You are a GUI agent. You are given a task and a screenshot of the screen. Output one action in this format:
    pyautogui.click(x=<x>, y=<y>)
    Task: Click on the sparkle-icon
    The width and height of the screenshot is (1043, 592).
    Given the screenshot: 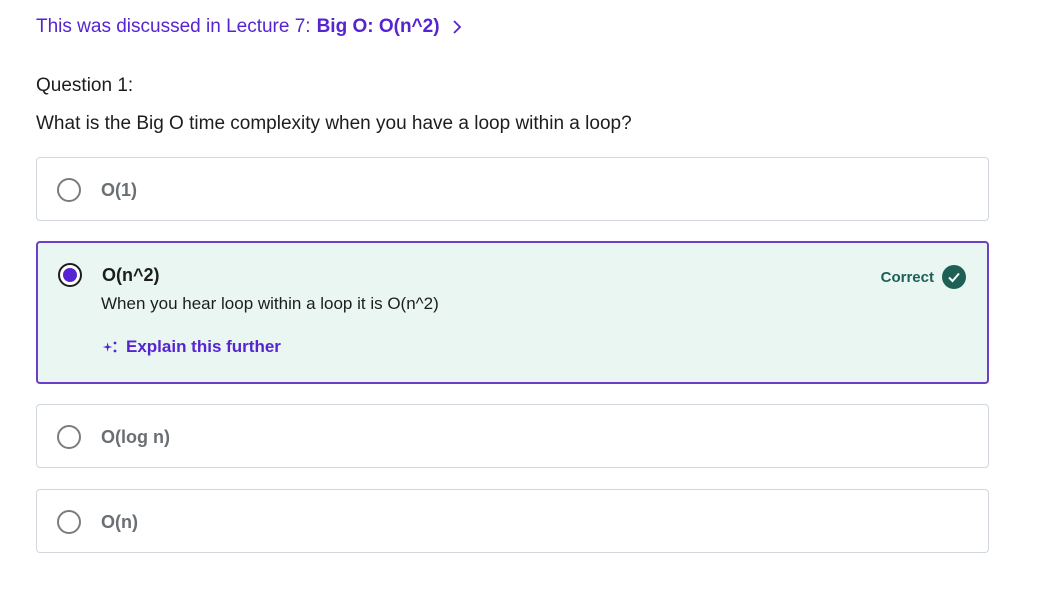 What is the action you would take?
    pyautogui.click(x=110, y=347)
    